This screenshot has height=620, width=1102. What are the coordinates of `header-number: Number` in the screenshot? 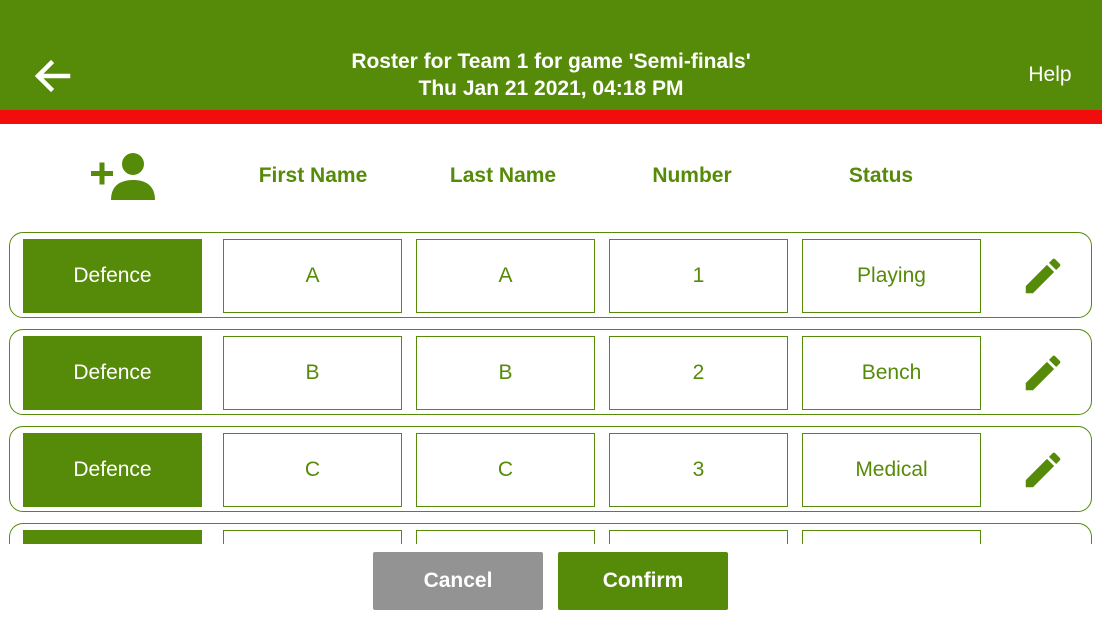 It's located at (692, 175).